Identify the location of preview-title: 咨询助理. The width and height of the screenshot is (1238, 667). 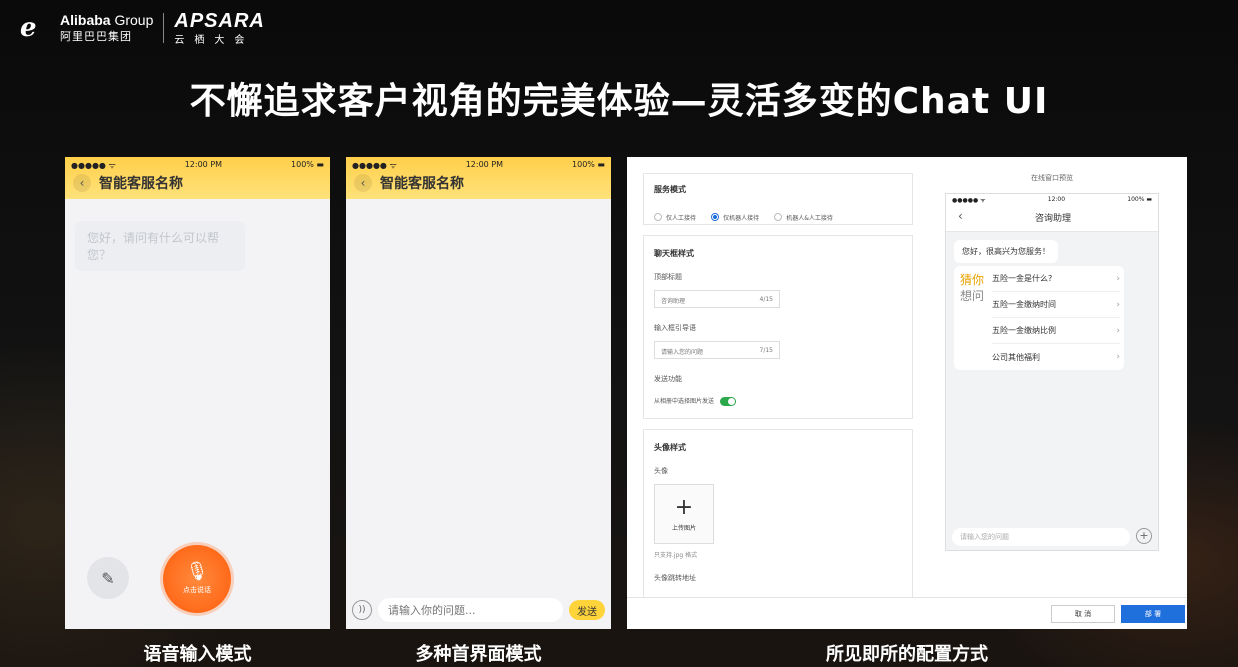
(1052, 219).